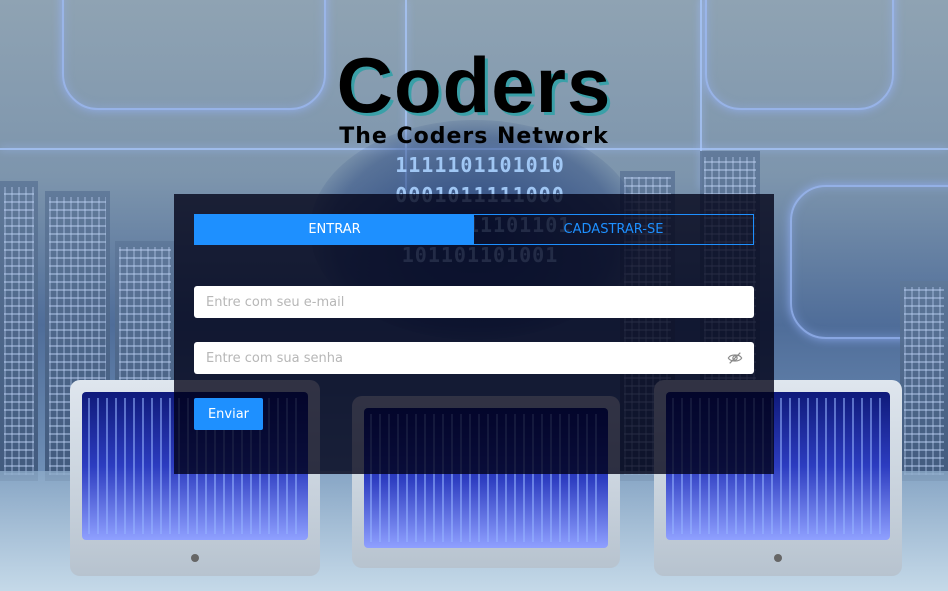 The height and width of the screenshot is (591, 948). I want to click on email-input, so click(474, 302).